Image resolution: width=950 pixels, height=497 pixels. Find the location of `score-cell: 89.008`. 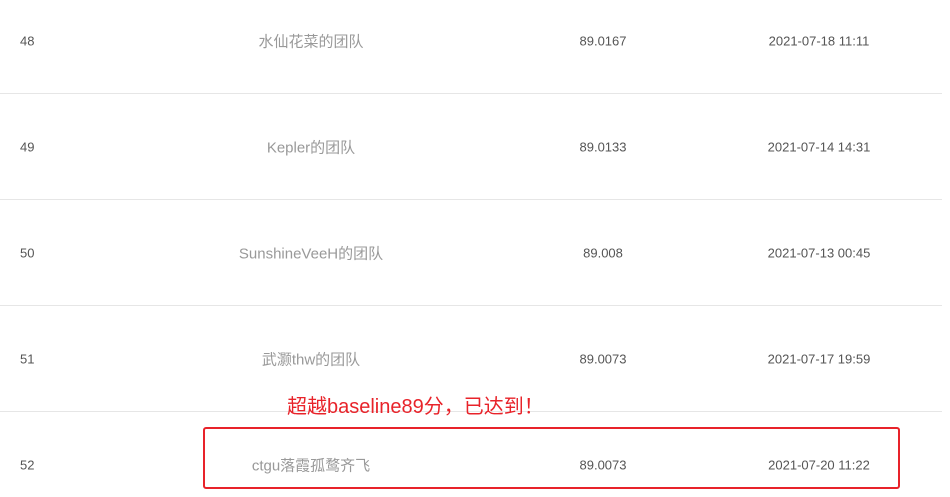

score-cell: 89.008 is located at coordinates (603, 252).